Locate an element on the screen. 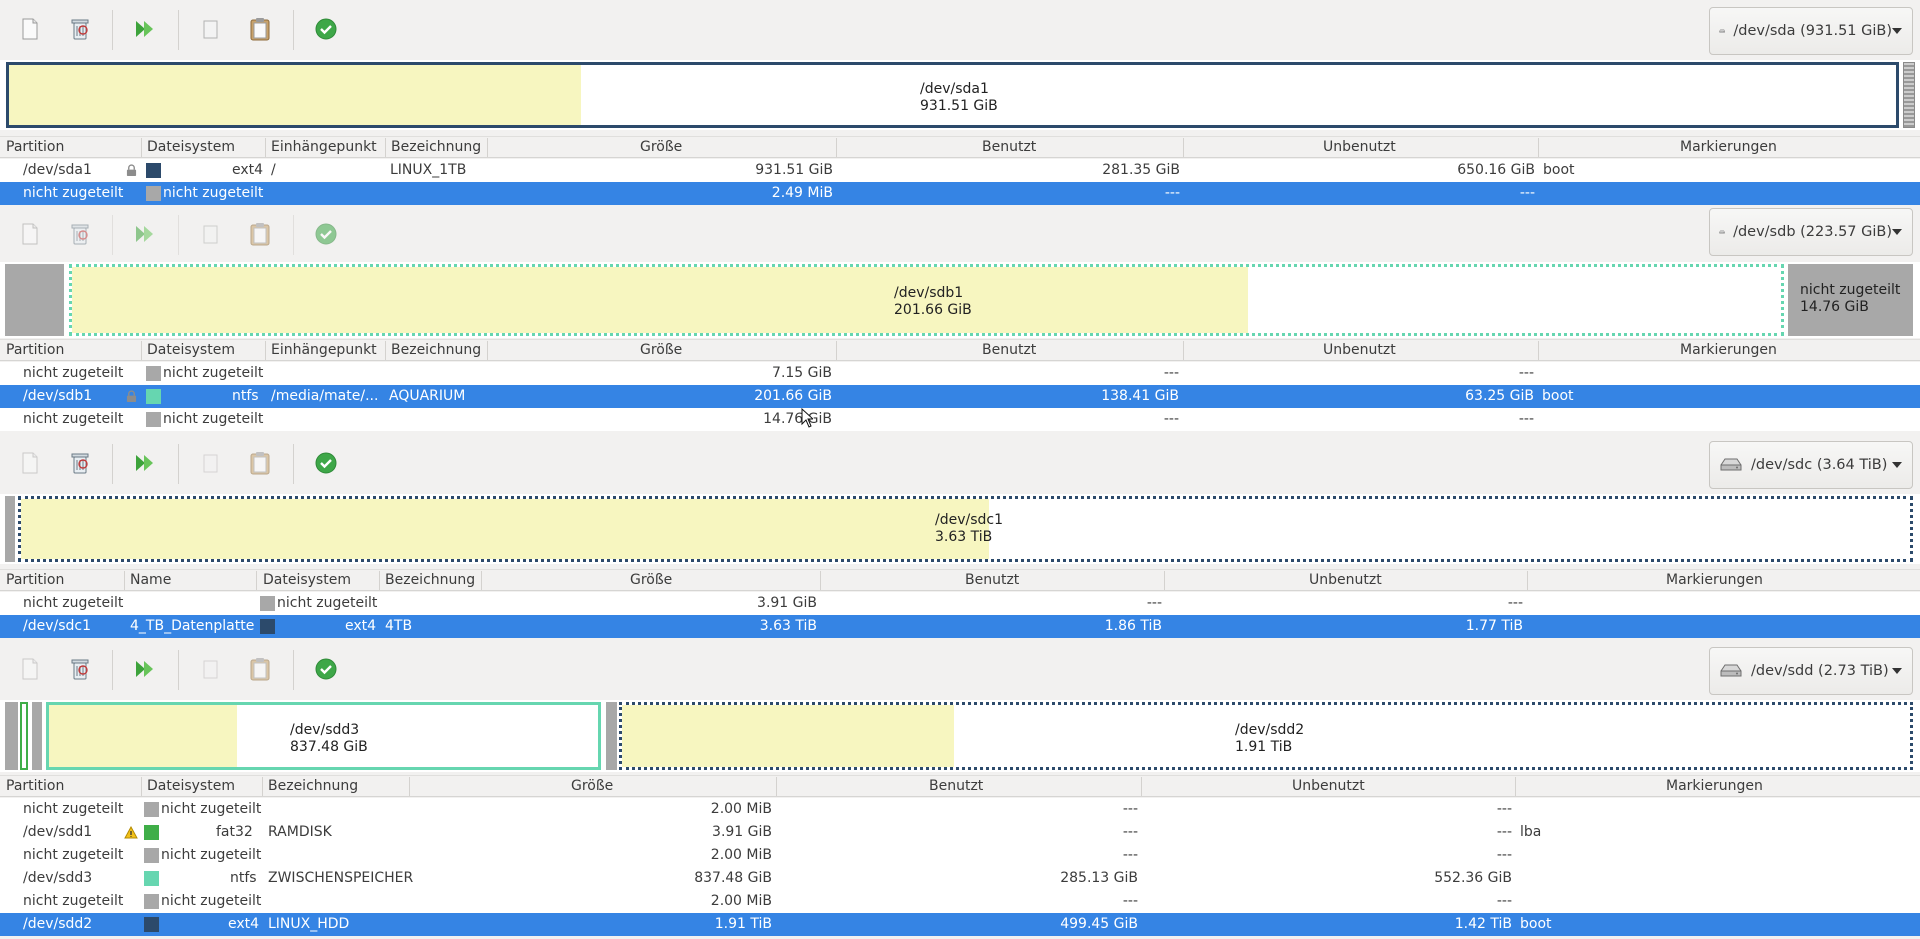  name-cell: 4_TB_Datenplatte is located at coordinates (192, 626).